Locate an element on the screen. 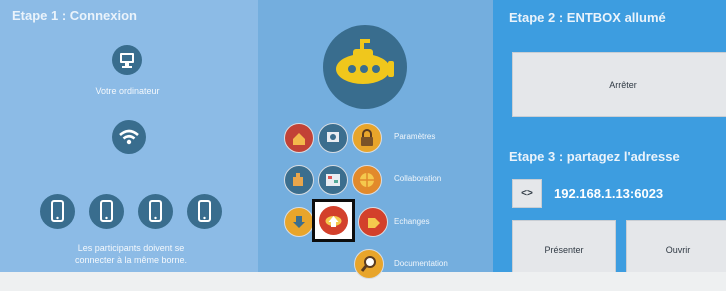 Image resolution: width=726 pixels, height=291 pixels. thumbs-up-icon is located at coordinates (299, 180).